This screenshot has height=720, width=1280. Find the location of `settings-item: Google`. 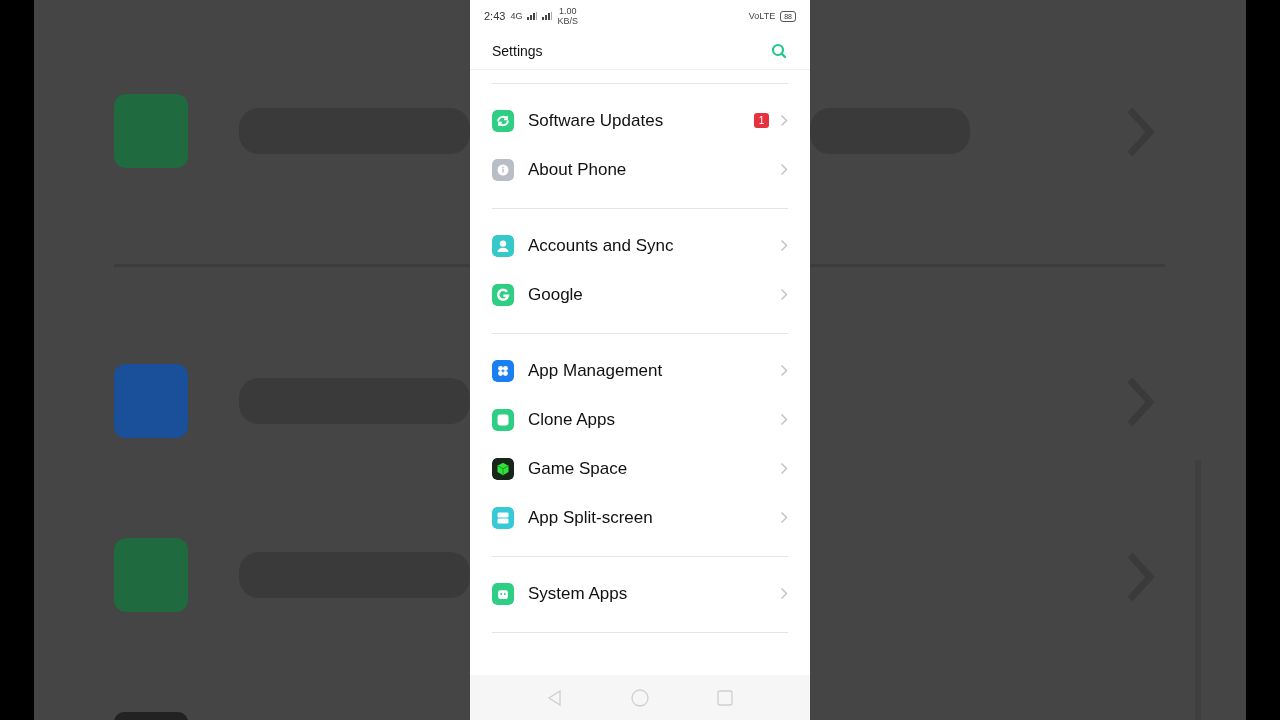

settings-item: Google is located at coordinates (640, 294).